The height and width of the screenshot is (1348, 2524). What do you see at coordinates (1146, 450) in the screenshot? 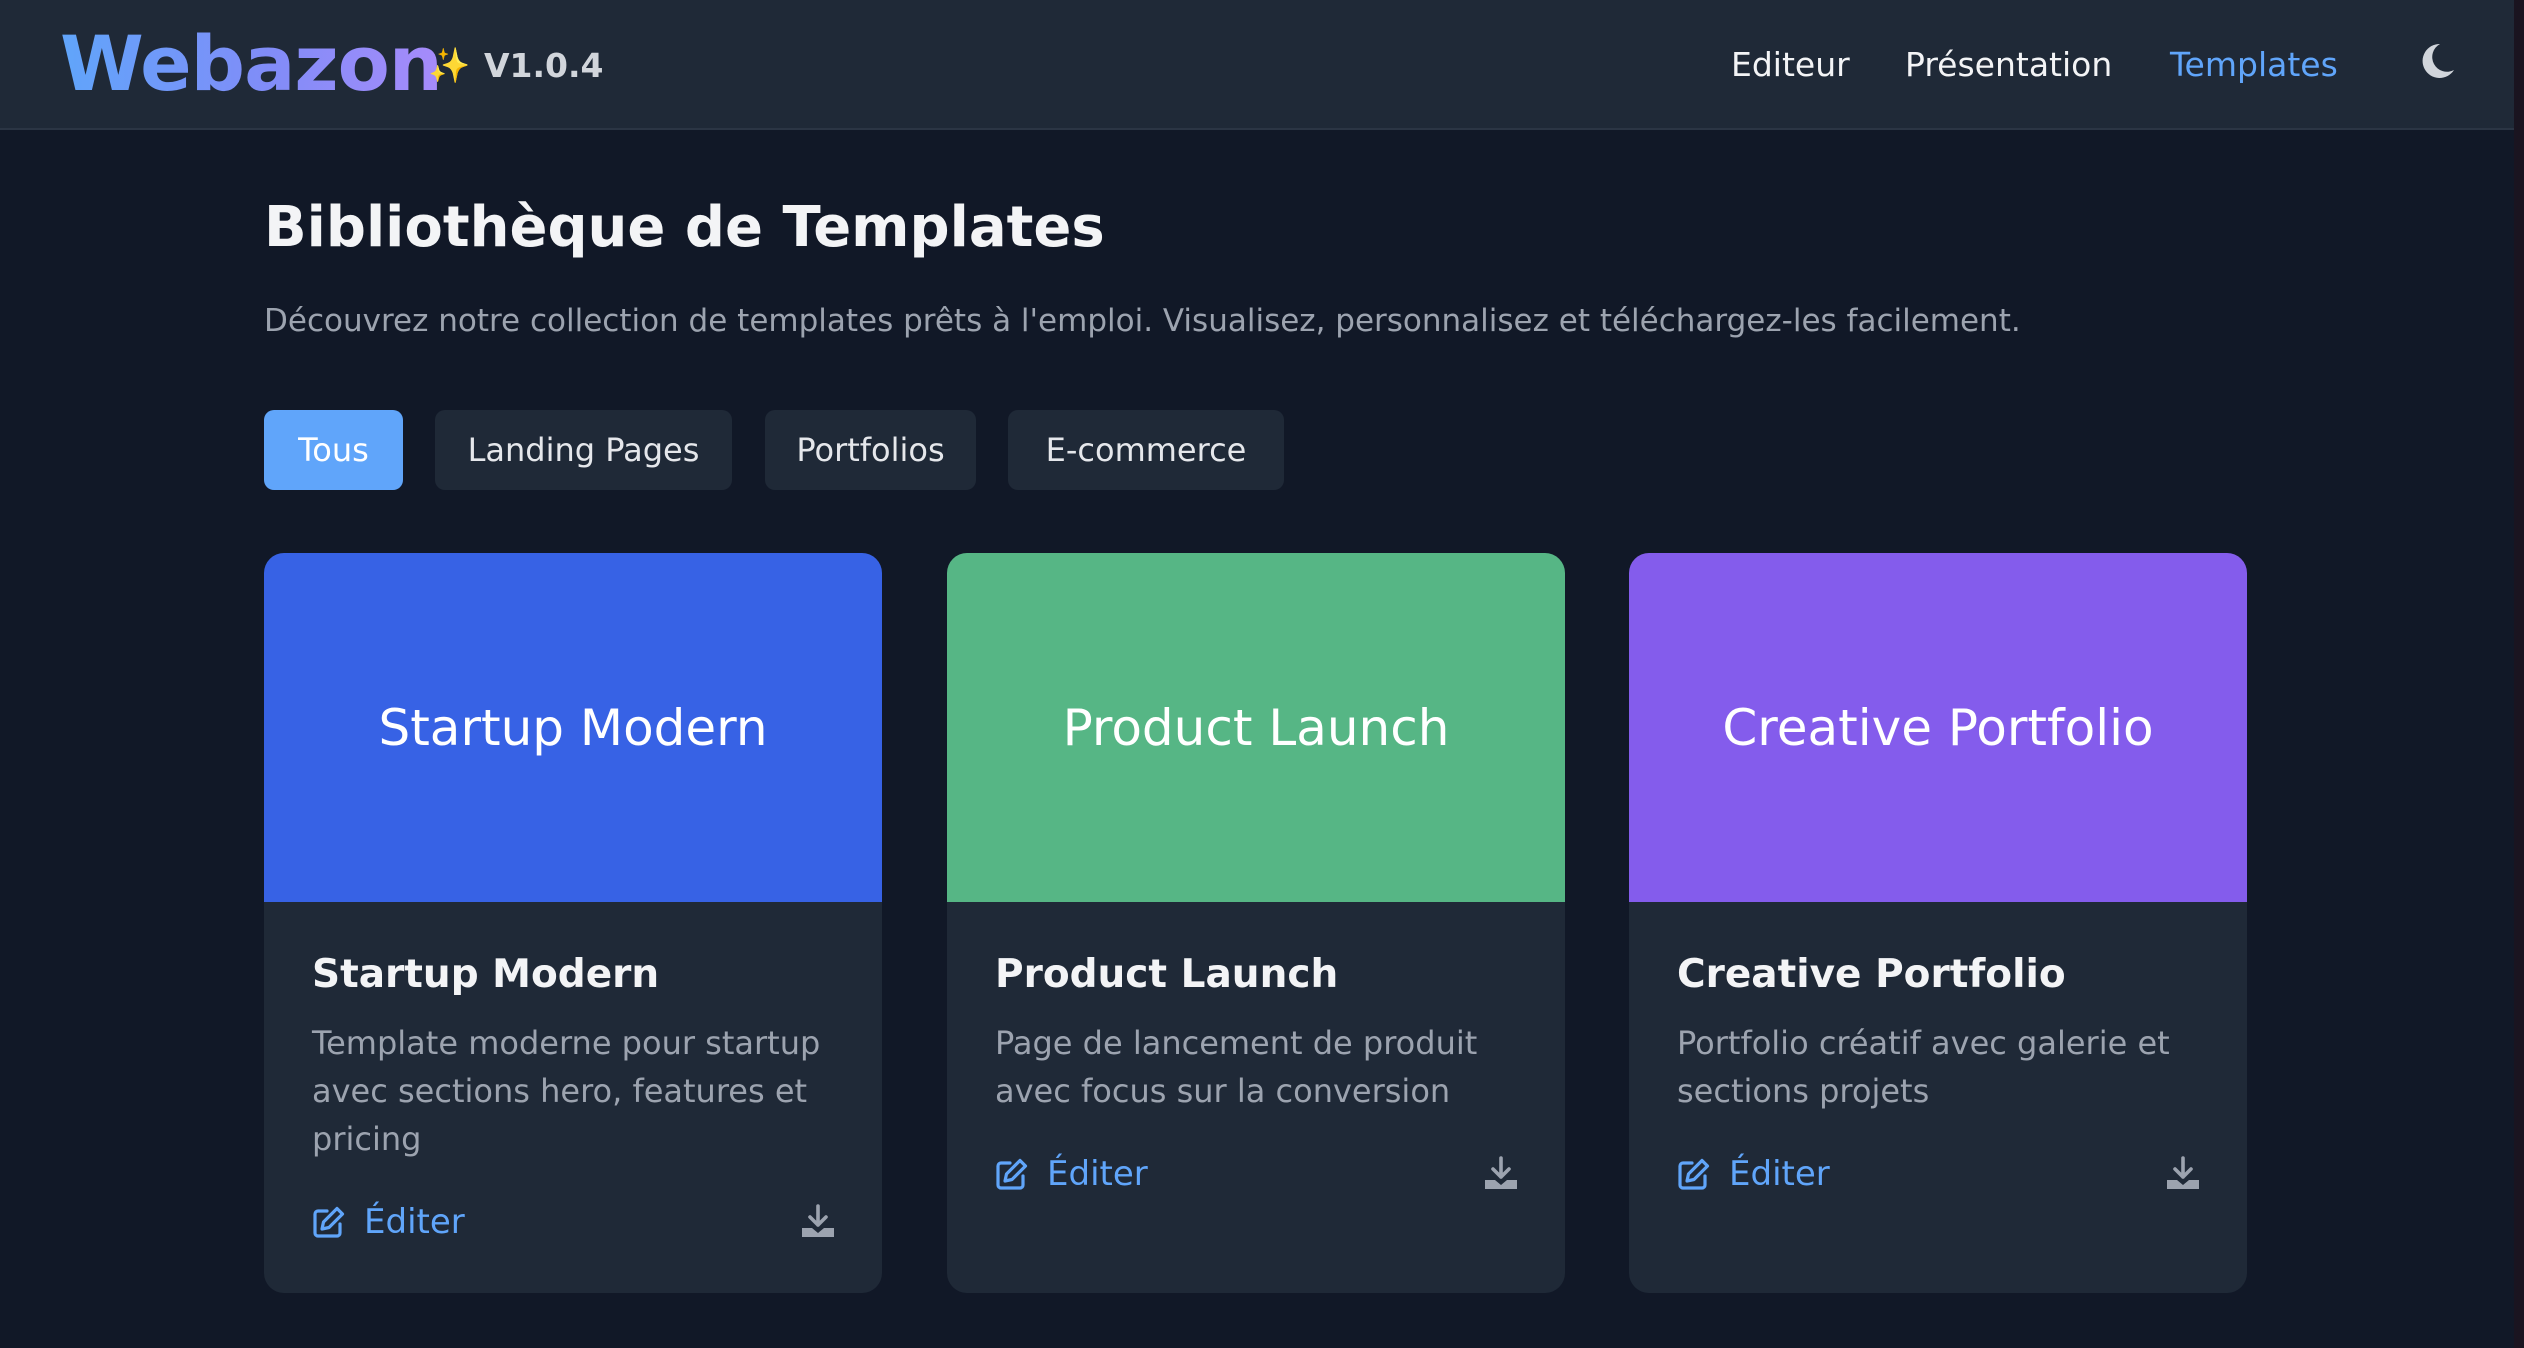
I see `filter-e-commerce: E-commerce` at bounding box center [1146, 450].